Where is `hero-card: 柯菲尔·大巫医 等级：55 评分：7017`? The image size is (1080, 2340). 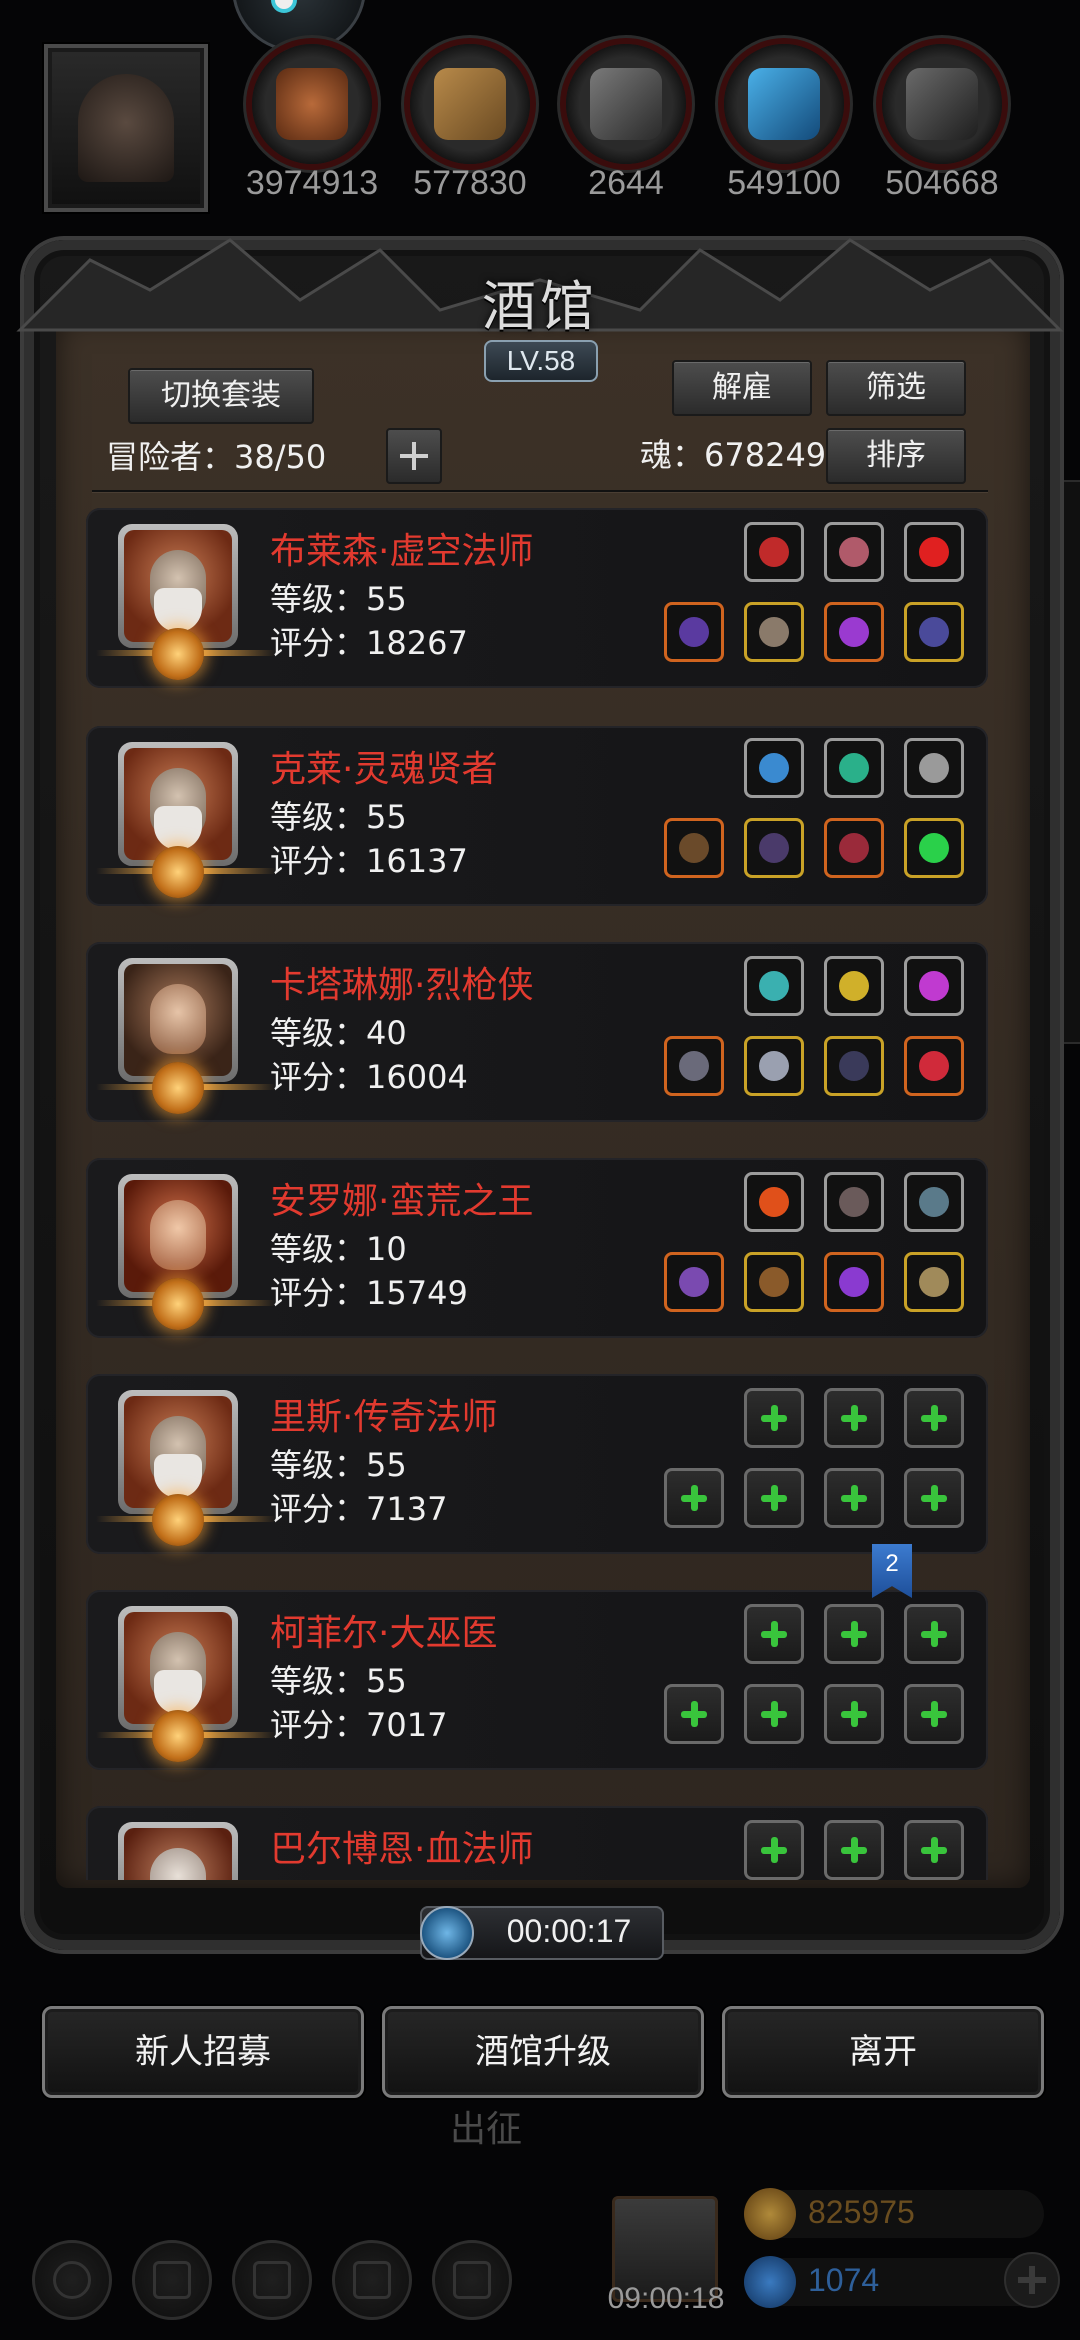
hero-card: 柯菲尔·大巫医 等级：55 评分：7017 is located at coordinates (537, 1680).